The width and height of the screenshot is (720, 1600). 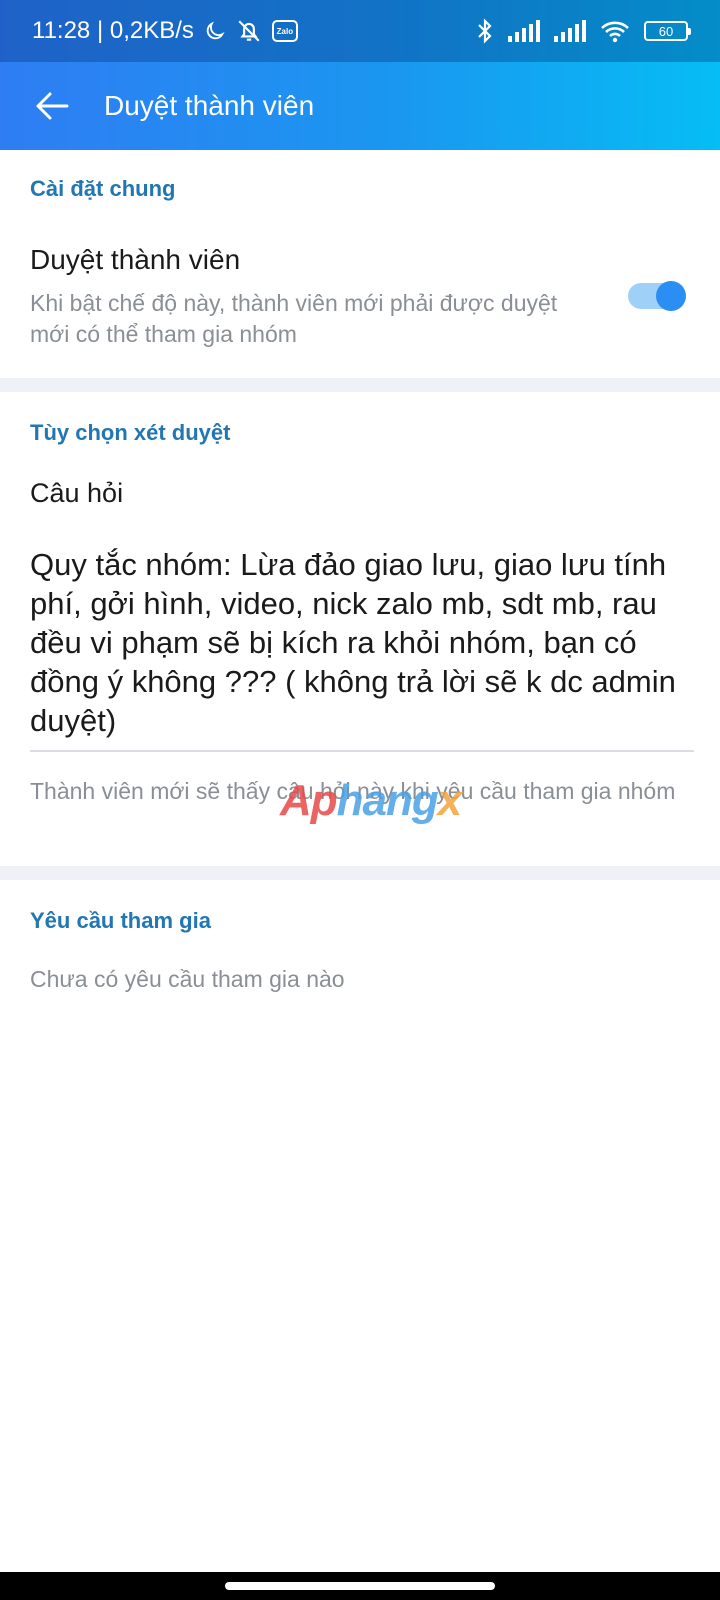 What do you see at coordinates (485, 31) in the screenshot?
I see `bluetooth-icon` at bounding box center [485, 31].